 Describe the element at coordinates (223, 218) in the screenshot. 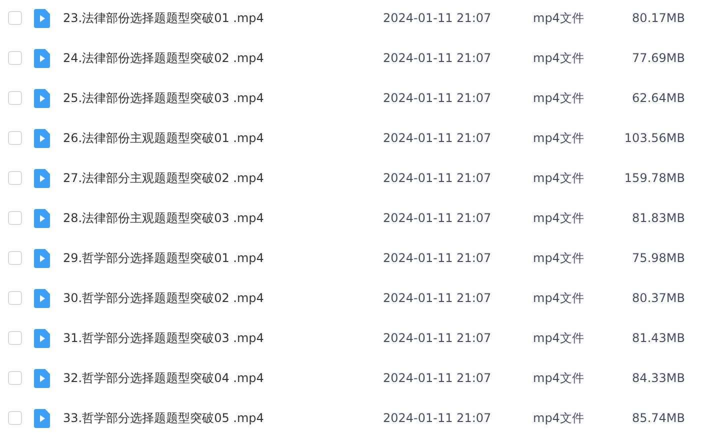

I see `file-name: 28.法律部份主观题题型突破03 .mp4` at that location.